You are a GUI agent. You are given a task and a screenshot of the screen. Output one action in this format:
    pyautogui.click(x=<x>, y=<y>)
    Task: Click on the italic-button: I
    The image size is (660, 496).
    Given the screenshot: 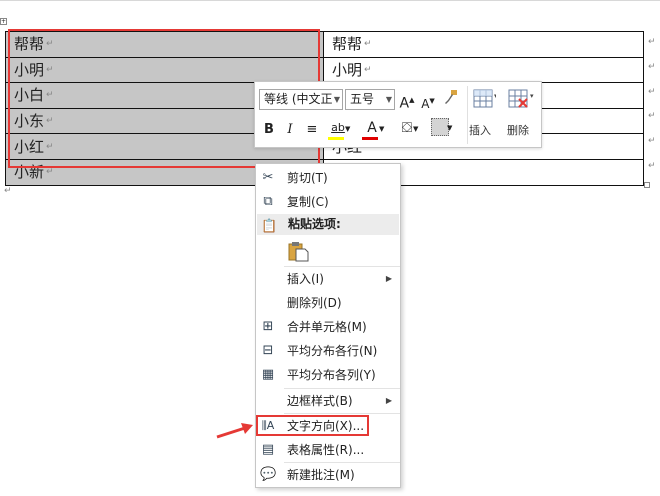 What is the action you would take?
    pyautogui.click(x=290, y=130)
    